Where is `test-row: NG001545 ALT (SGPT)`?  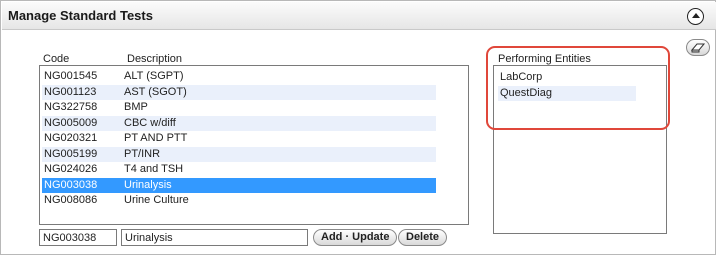 test-row: NG001545 ALT (SGPT) is located at coordinates (239, 76).